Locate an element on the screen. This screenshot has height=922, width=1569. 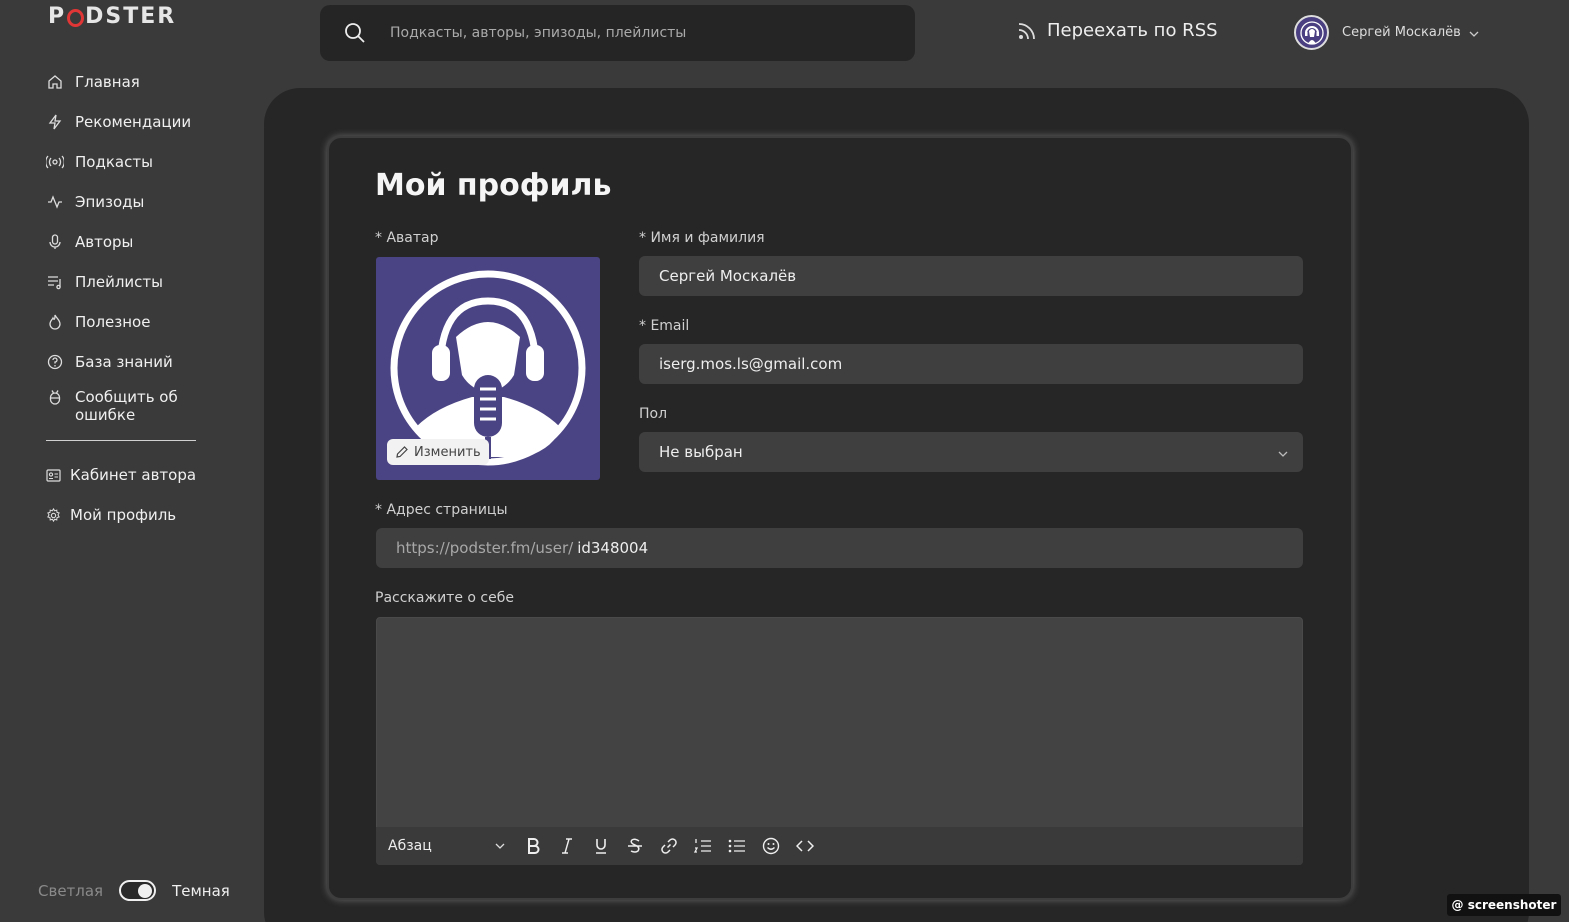
sidebar-item-label: Мой профиль is located at coordinates (123, 515).